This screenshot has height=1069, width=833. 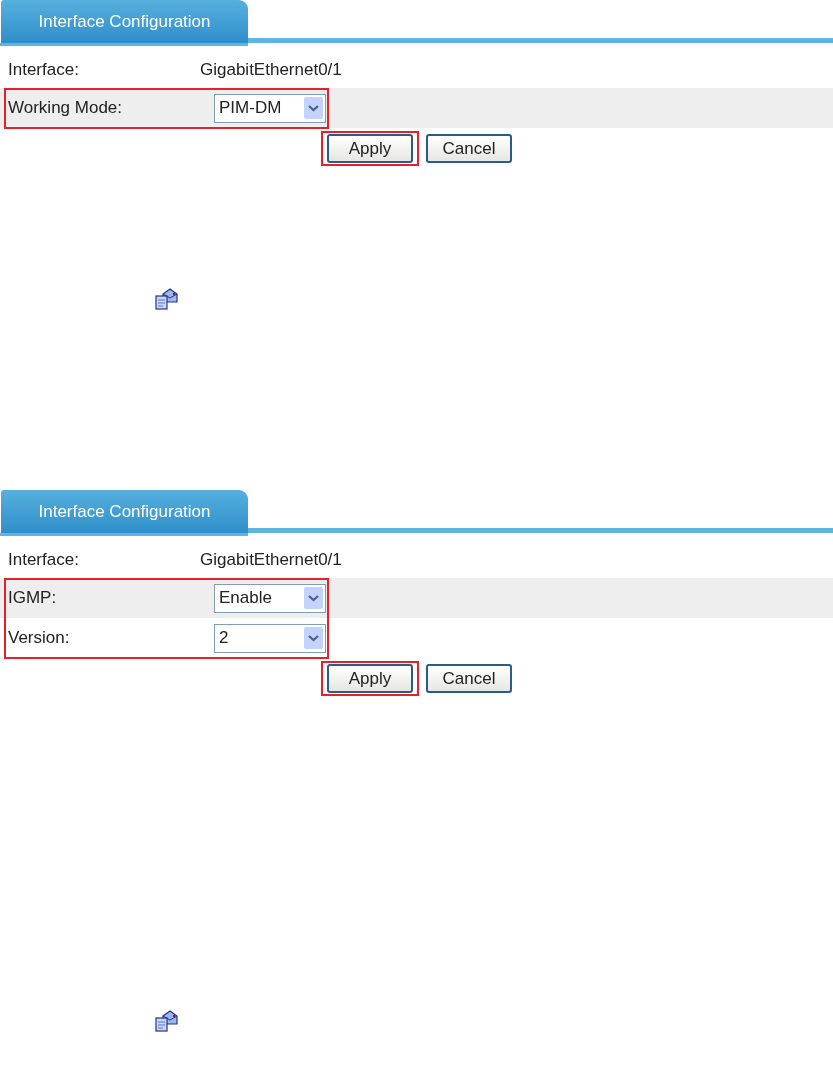 I want to click on field-label: Version:, so click(x=39, y=638).